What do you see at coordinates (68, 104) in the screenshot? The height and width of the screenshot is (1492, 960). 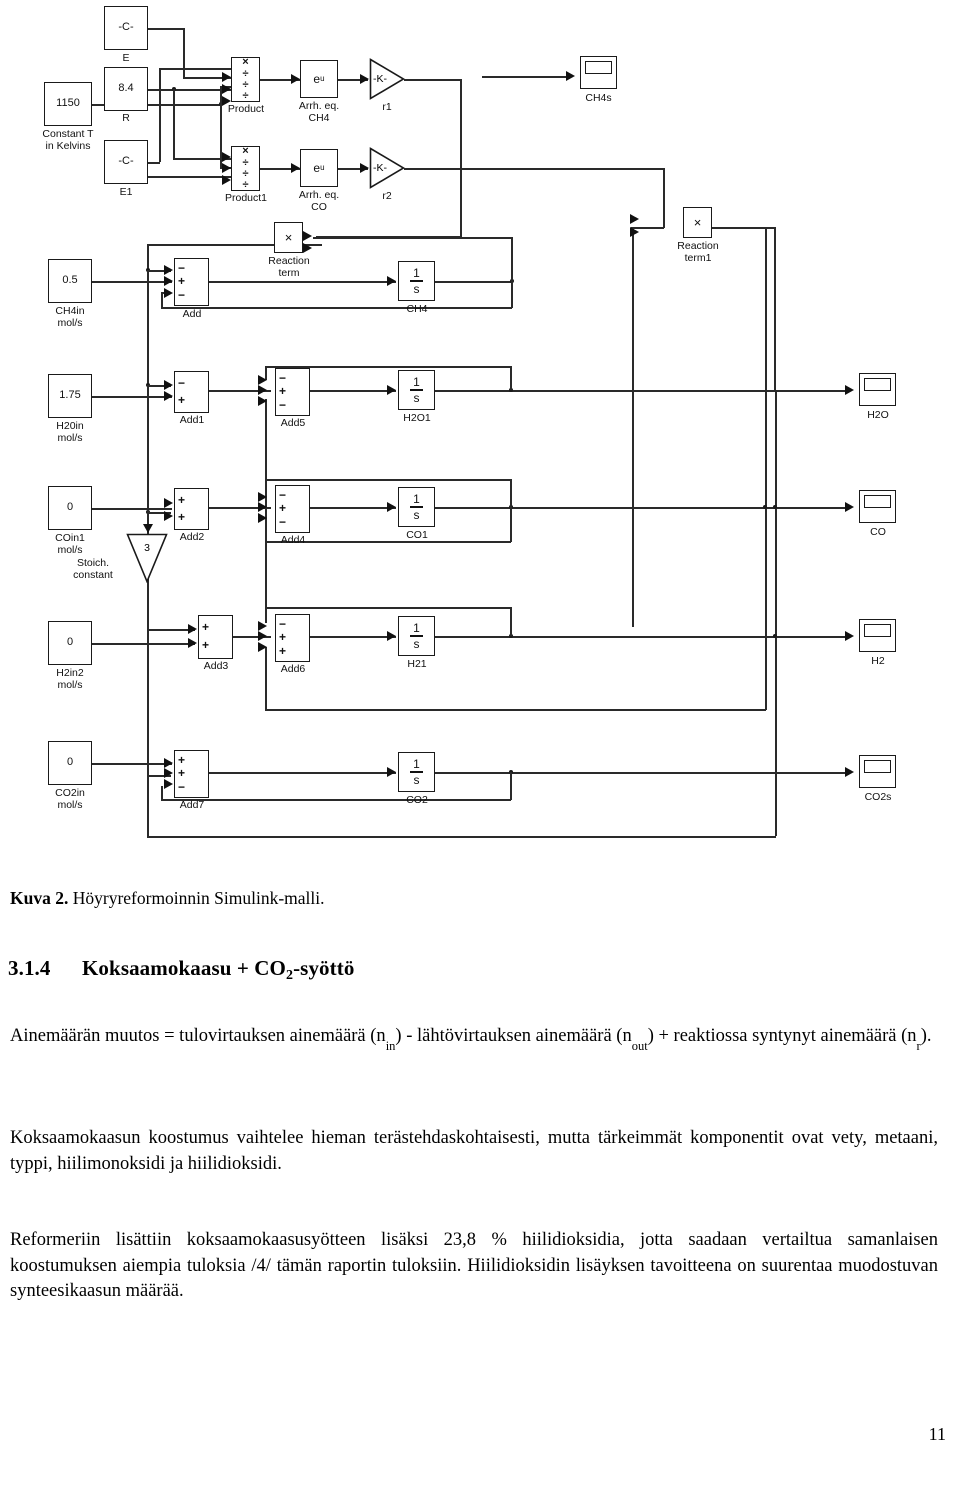 I see `const-block-T: 1150` at bounding box center [68, 104].